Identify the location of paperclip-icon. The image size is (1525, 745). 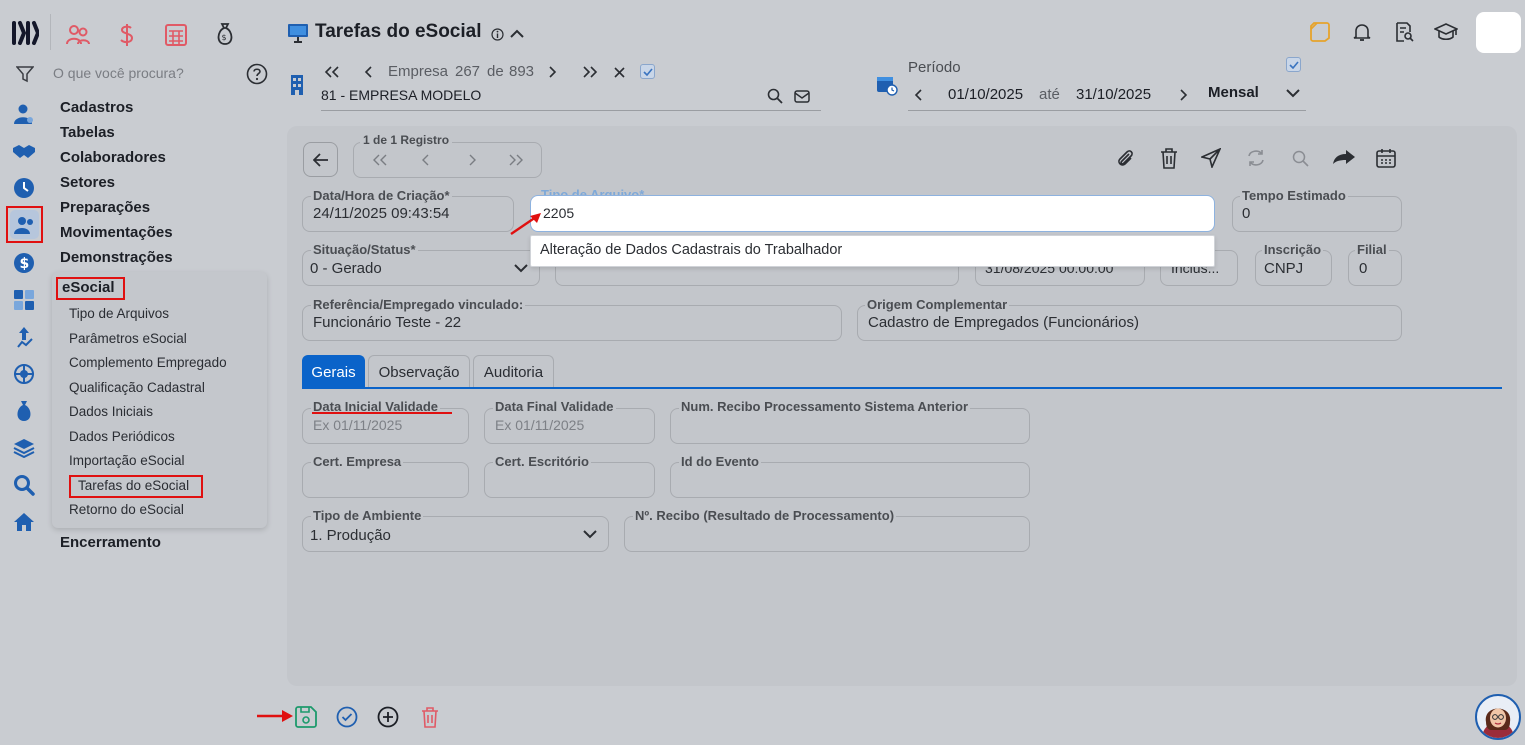
(1125, 158).